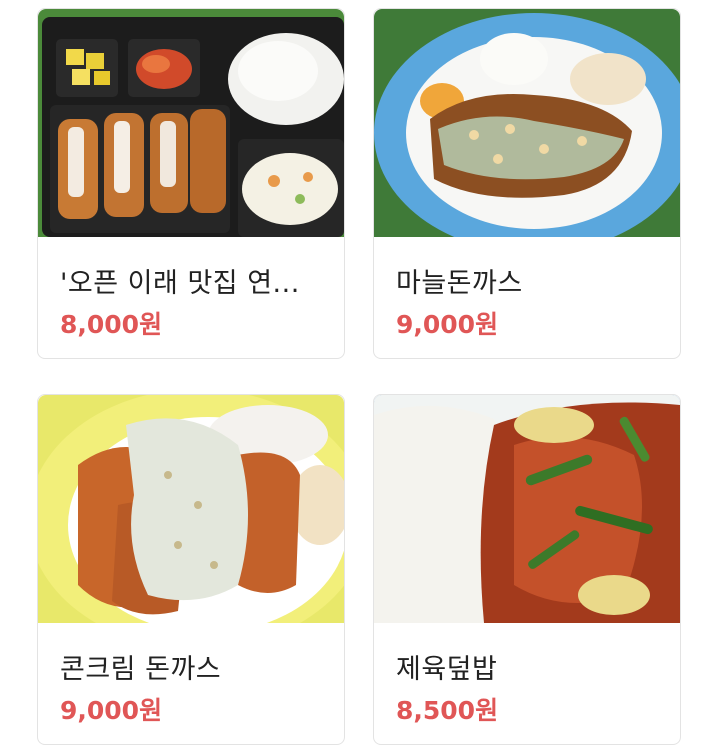  Describe the element at coordinates (447, 710) in the screenshot. I see `menu-price: 8,500원` at that location.